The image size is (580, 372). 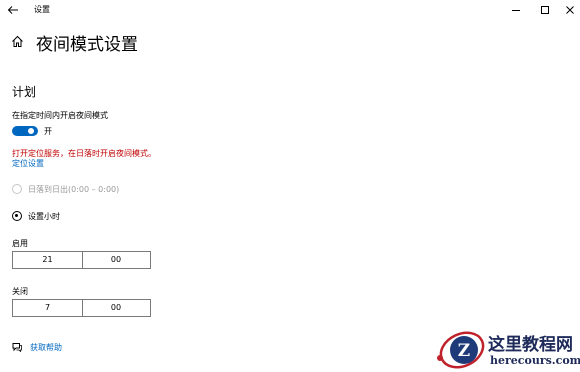 What do you see at coordinates (31, 131) in the screenshot?
I see `toggle-knob` at bounding box center [31, 131].